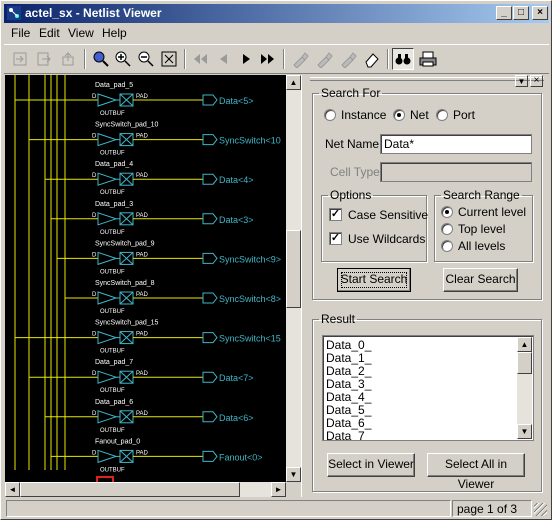 Image resolution: width=552 pixels, height=520 pixels. What do you see at coordinates (348, 59) in the screenshot?
I see `highlight-instance-icon` at bounding box center [348, 59].